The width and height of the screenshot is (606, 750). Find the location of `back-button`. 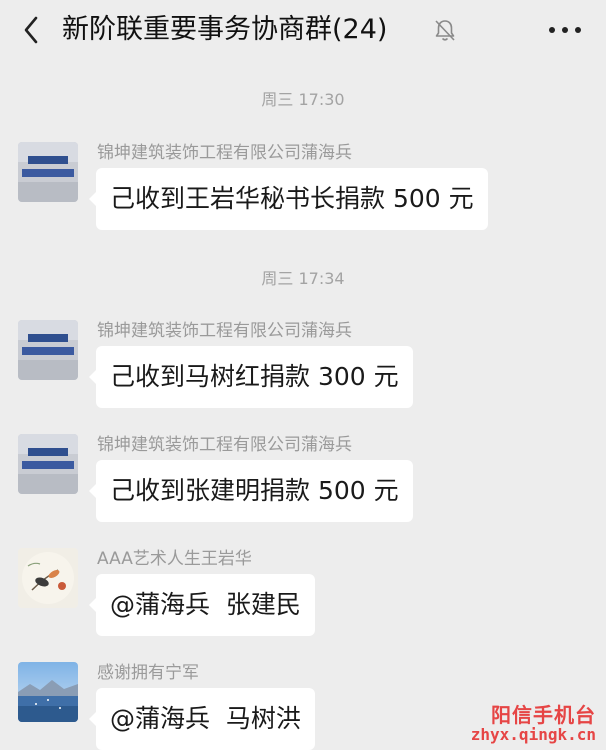

back-button is located at coordinates (31, 30).